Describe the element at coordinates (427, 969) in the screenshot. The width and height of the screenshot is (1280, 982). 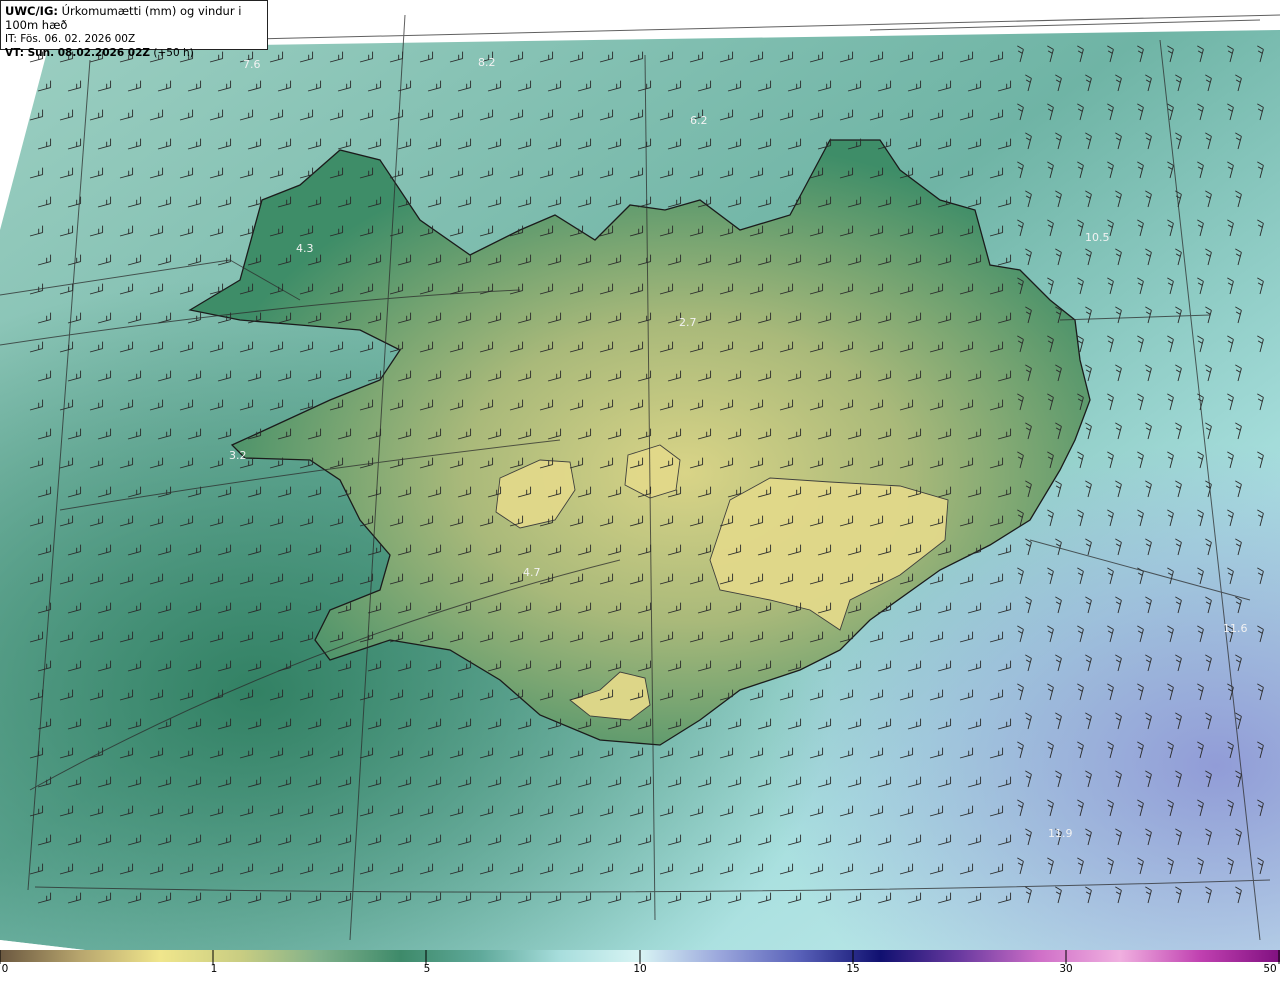
I see `colorbar-label-5: 5` at that location.